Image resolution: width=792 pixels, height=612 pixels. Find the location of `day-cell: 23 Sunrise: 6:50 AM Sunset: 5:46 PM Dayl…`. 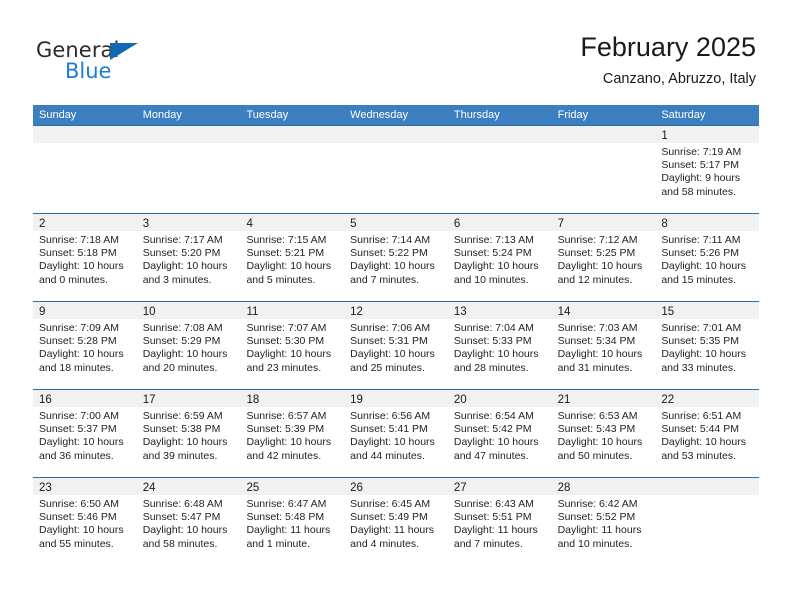

day-cell: 23 Sunrise: 6:50 AM Sunset: 5:46 PM Dayl… is located at coordinates (85, 521).